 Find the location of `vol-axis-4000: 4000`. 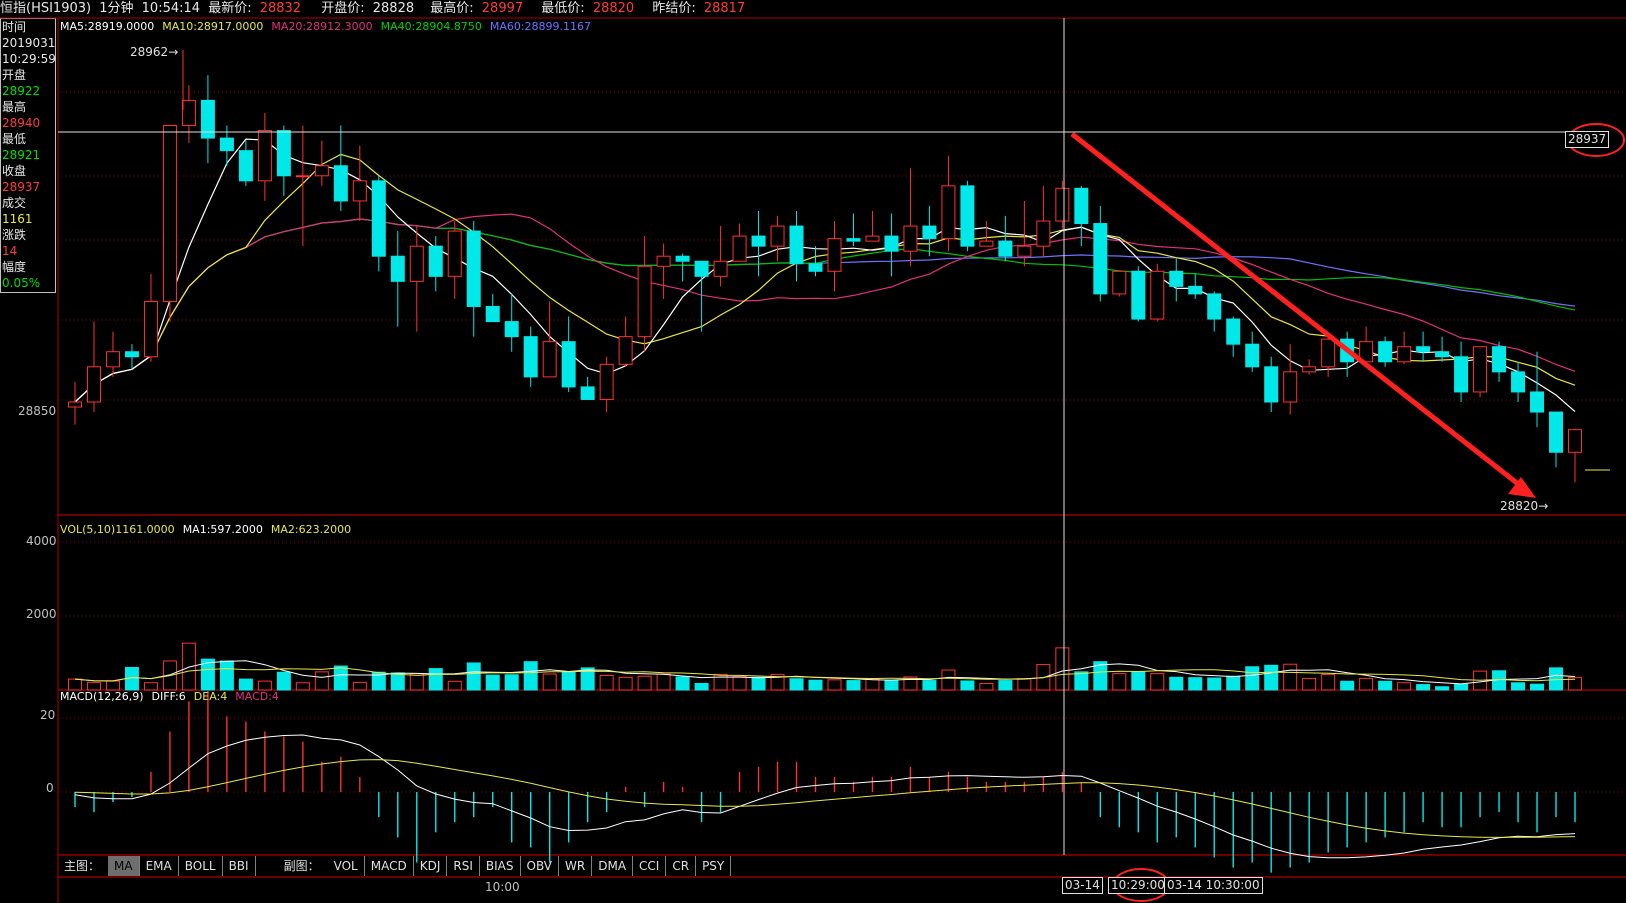

vol-axis-4000: 4000 is located at coordinates (41, 541).